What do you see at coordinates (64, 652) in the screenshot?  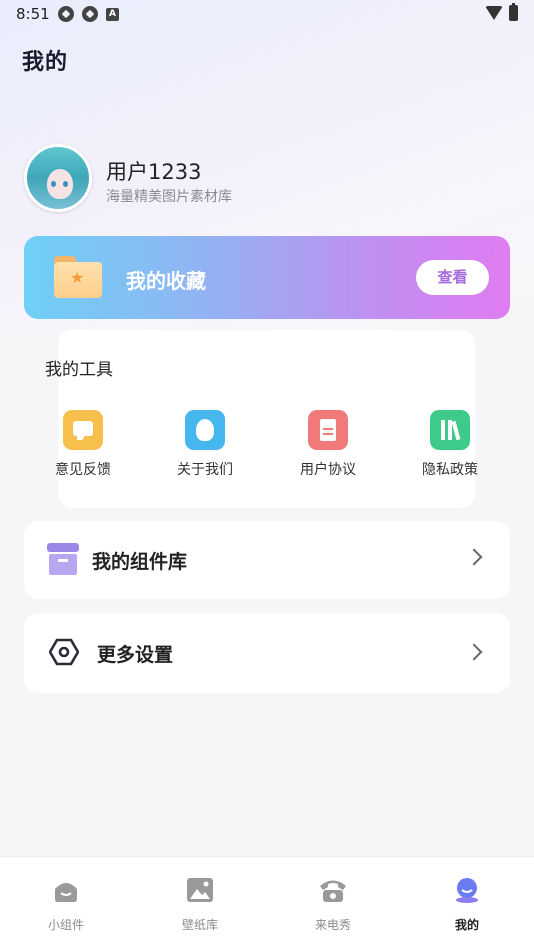 I see `hexagon-settings-icon` at bounding box center [64, 652].